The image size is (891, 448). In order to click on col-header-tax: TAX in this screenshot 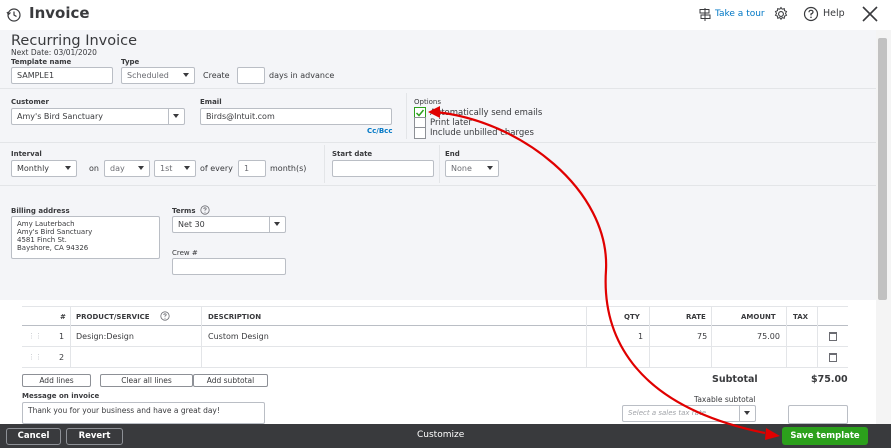, I will do `click(801, 317)`.